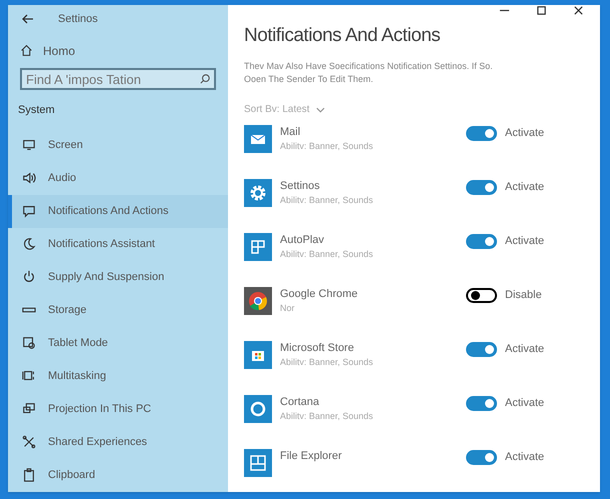 This screenshot has width=610, height=499. Describe the element at coordinates (541, 10) in the screenshot. I see `maximize-icon` at that location.